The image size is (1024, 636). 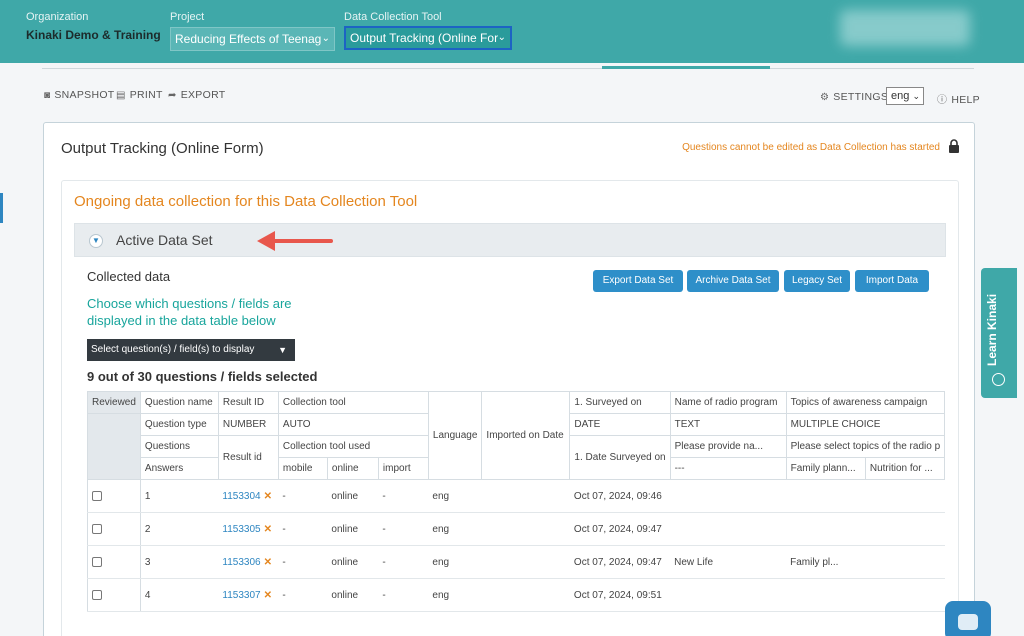 I want to click on cell-nutrition, so click(x=905, y=595).